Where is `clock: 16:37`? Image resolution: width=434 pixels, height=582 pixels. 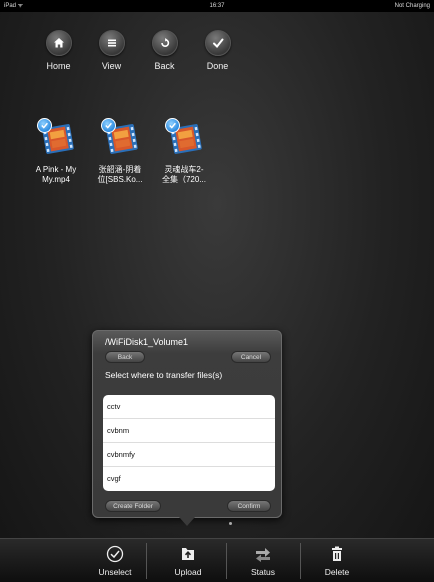 clock: 16:37 is located at coordinates (217, 6).